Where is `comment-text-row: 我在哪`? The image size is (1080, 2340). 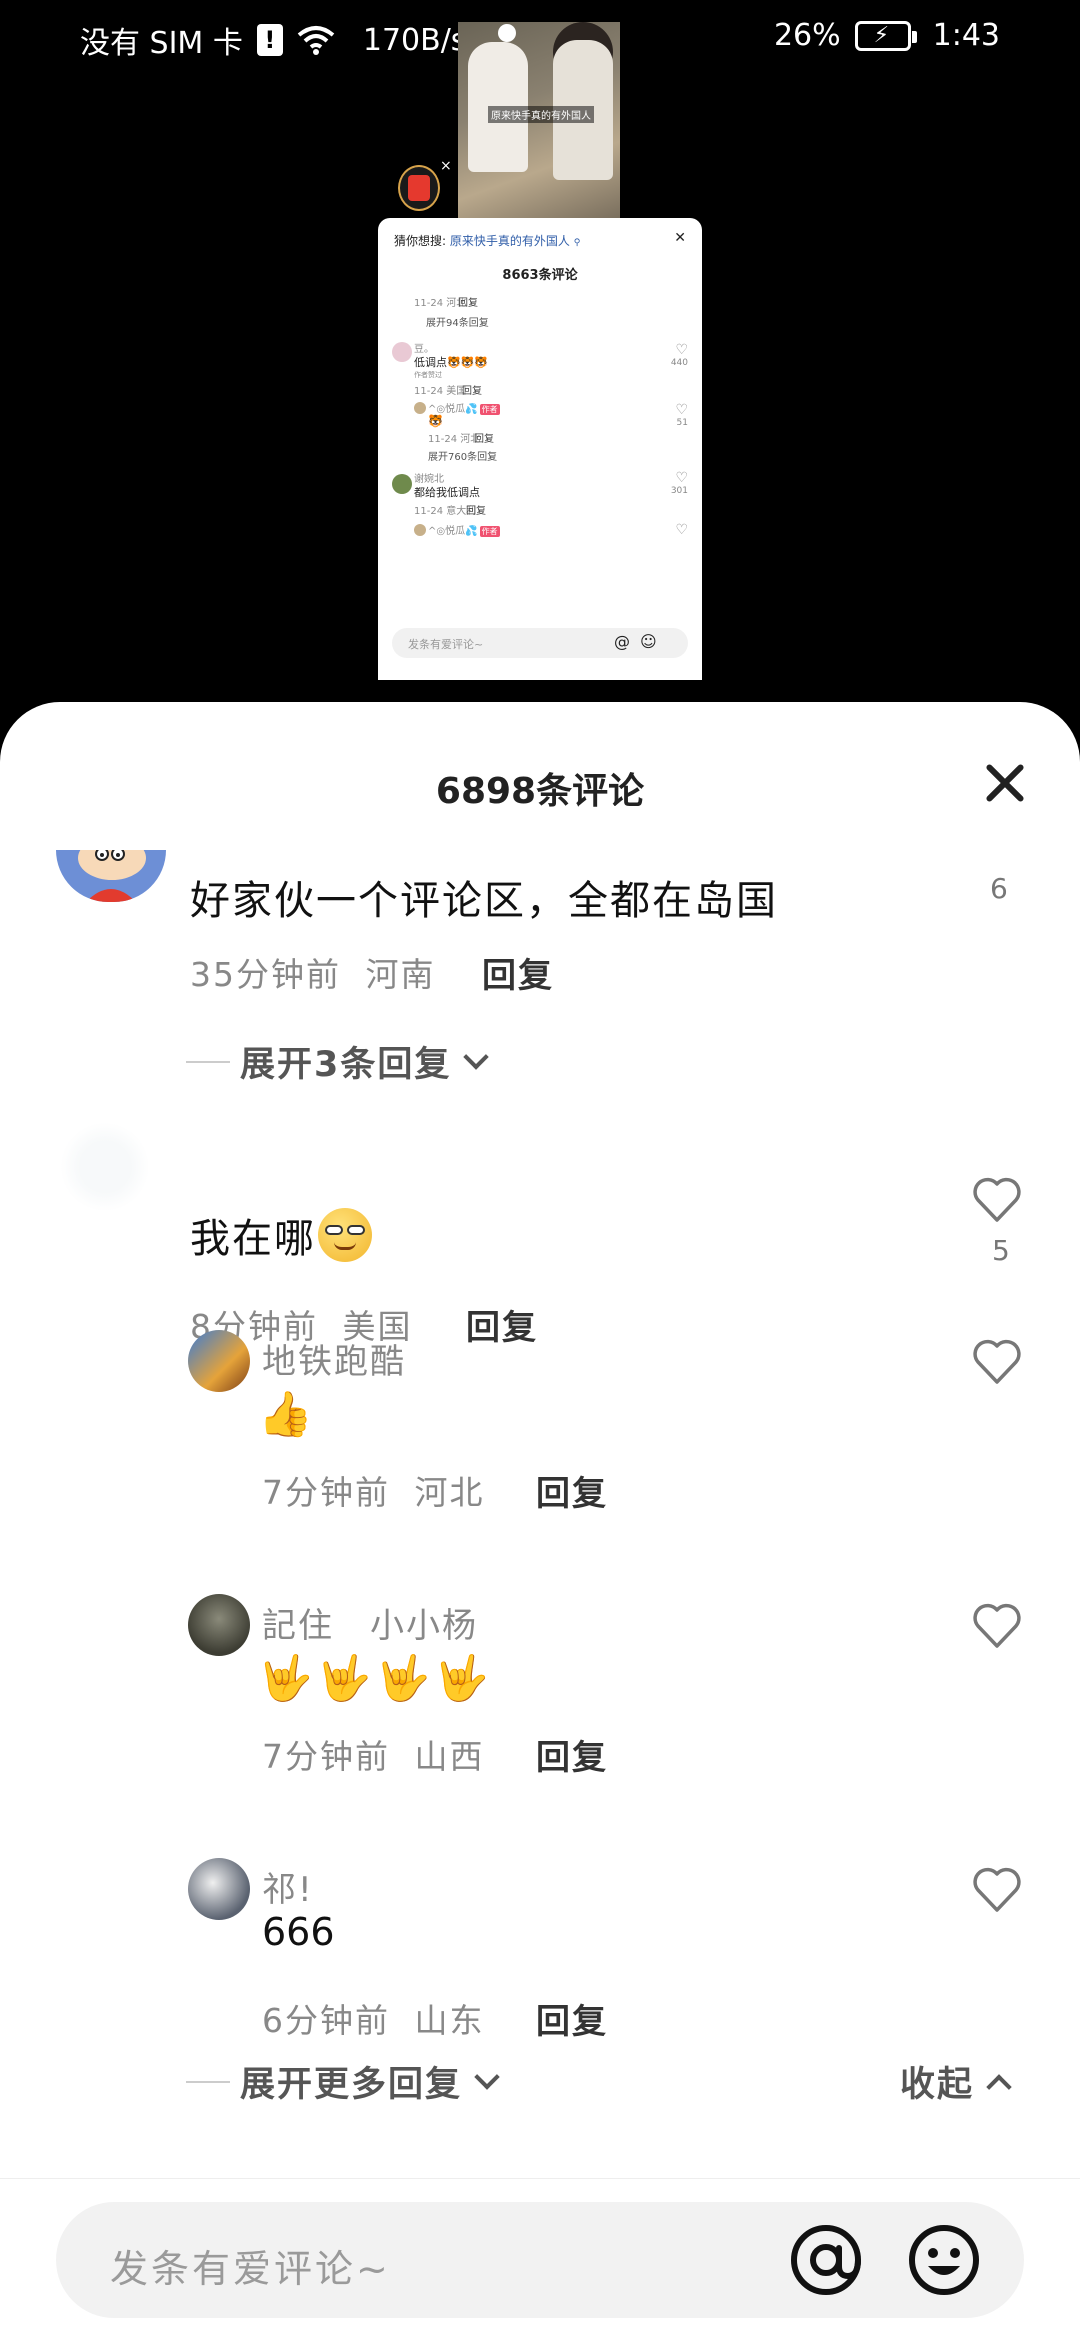 comment-text-row: 我在哪 is located at coordinates (281, 1235).